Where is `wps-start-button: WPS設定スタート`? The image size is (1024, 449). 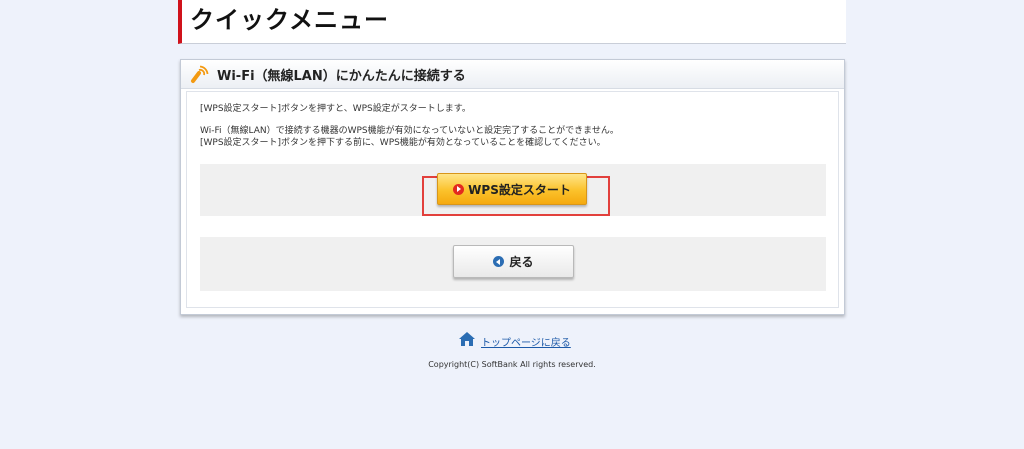 wps-start-button: WPS設定スタート is located at coordinates (512, 189).